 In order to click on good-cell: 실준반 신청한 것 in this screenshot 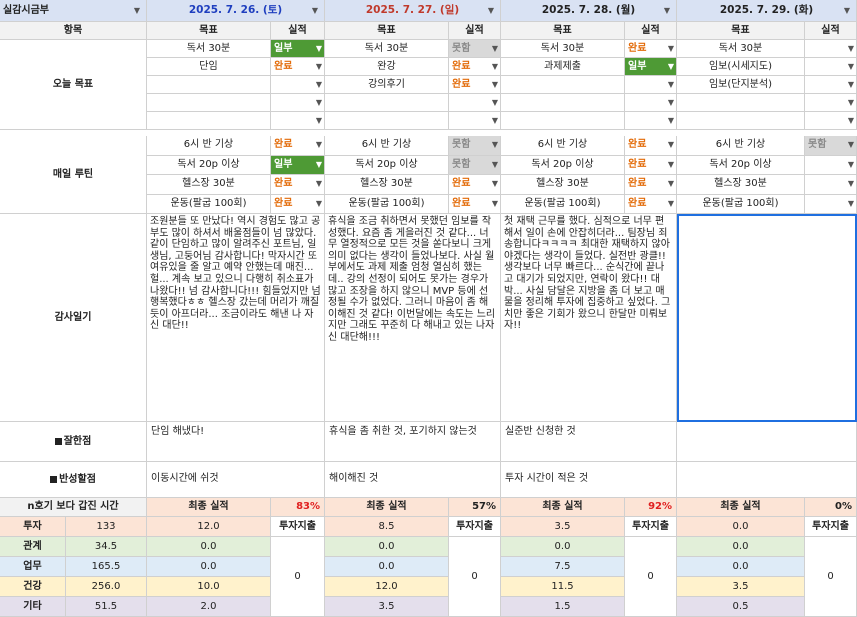, I will do `click(589, 442)`.